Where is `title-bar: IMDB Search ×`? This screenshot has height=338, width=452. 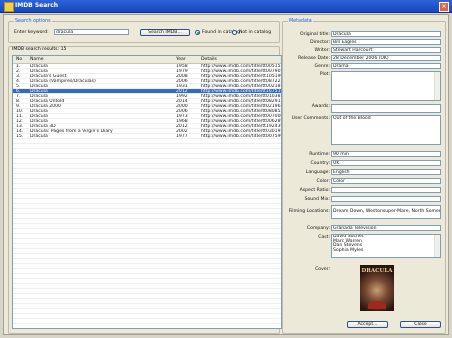
title-bar: IMDB Search × is located at coordinates (226, 6).